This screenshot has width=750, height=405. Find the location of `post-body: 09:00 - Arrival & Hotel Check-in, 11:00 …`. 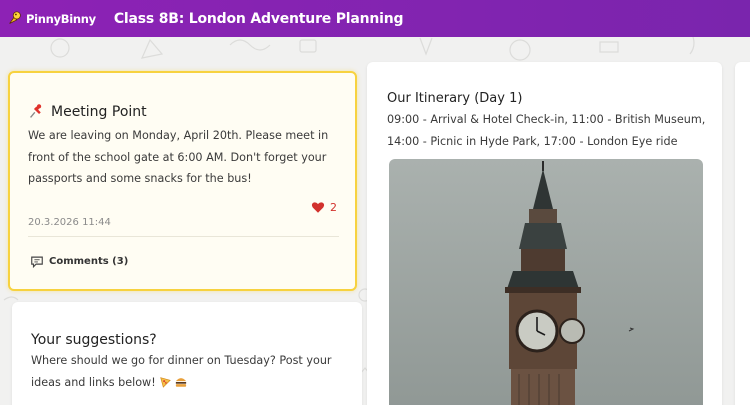

post-body: 09:00 - Arrival & Hotel Check-in, 11:00 … is located at coordinates (546, 130).